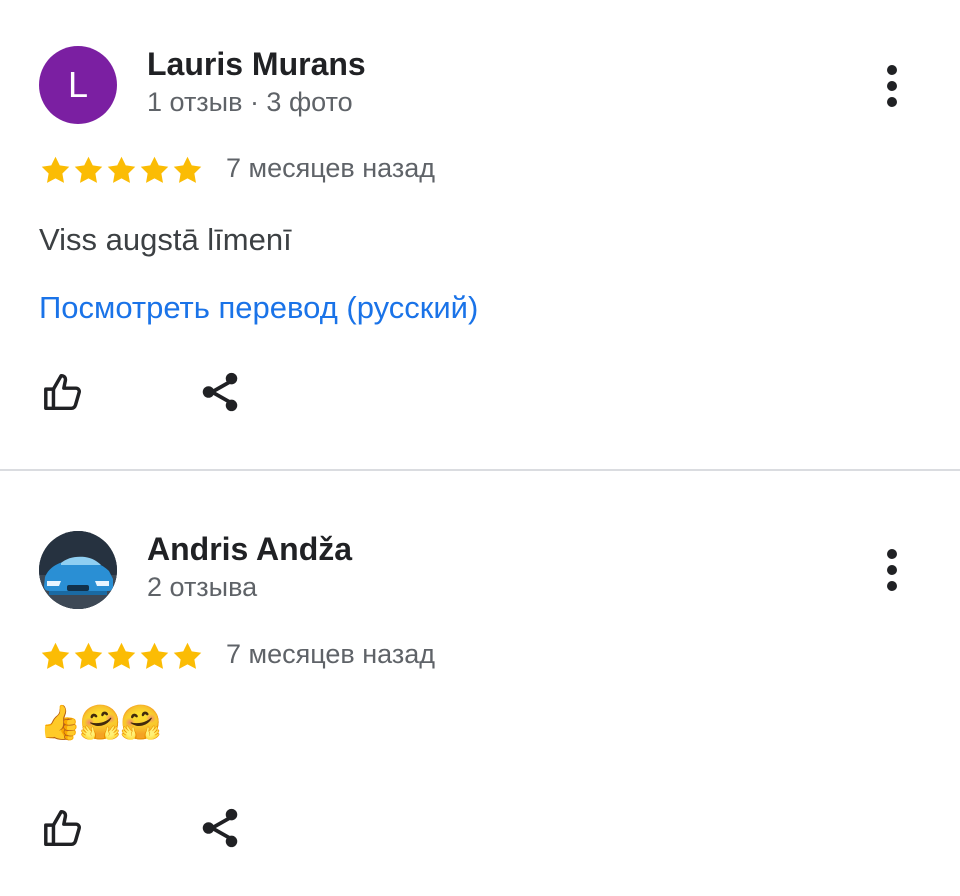  I want to click on car-photo-icon, so click(78, 570).